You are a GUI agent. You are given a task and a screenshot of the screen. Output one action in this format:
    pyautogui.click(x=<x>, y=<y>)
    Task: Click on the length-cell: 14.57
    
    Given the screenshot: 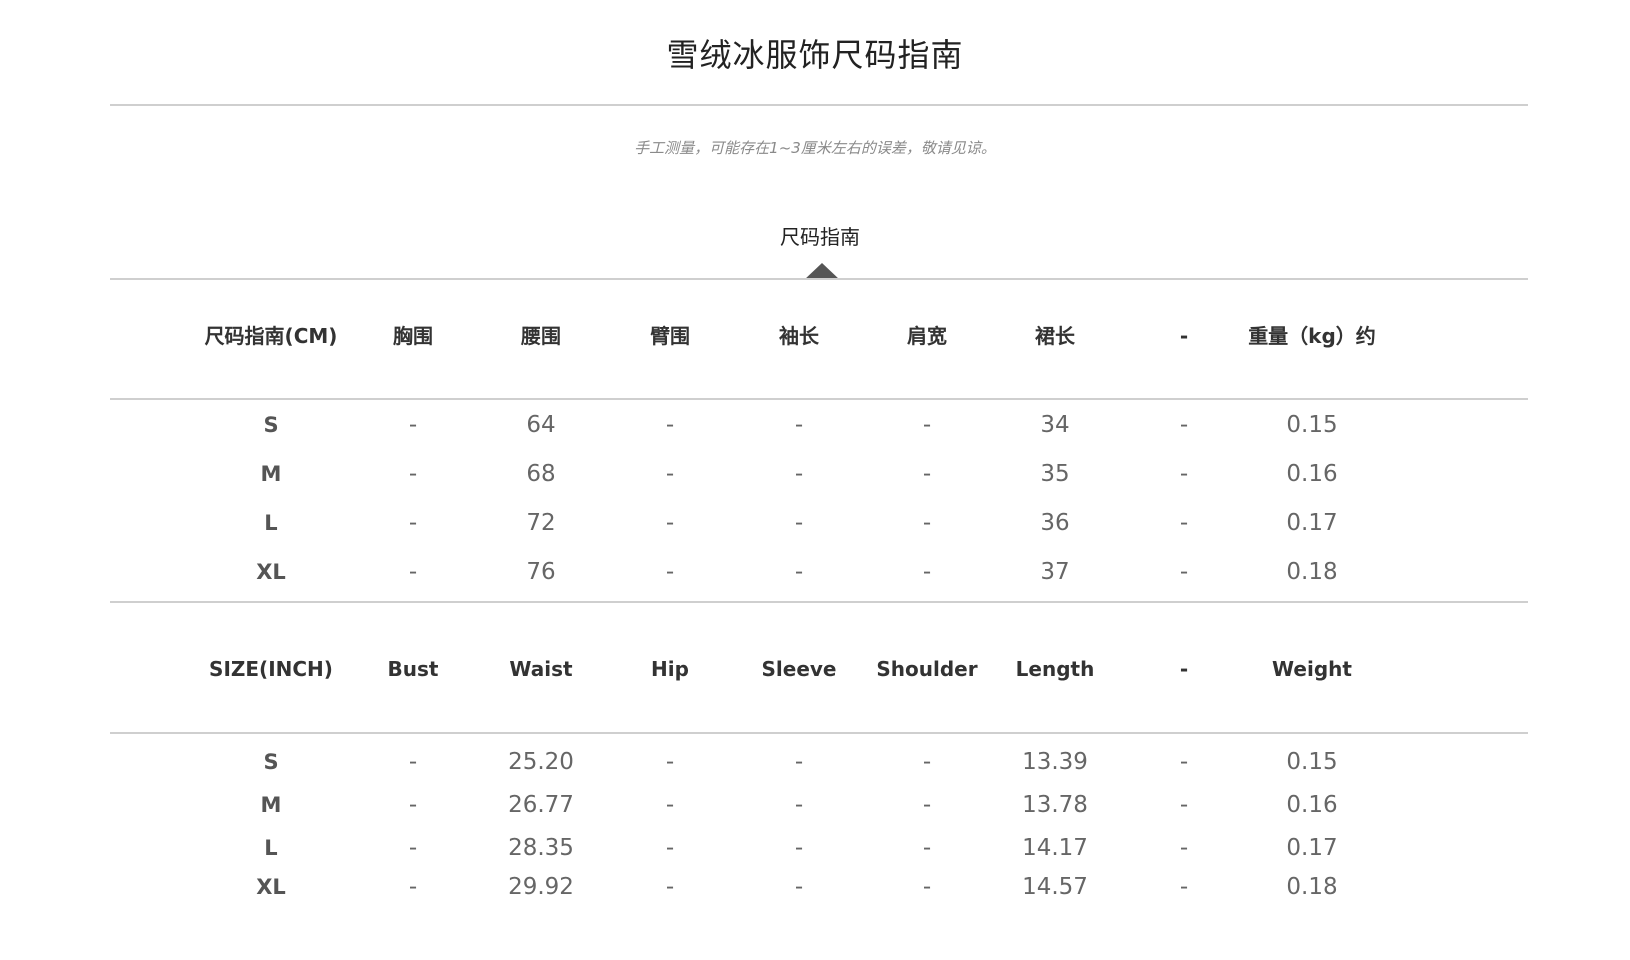 What is the action you would take?
    pyautogui.click(x=1055, y=887)
    